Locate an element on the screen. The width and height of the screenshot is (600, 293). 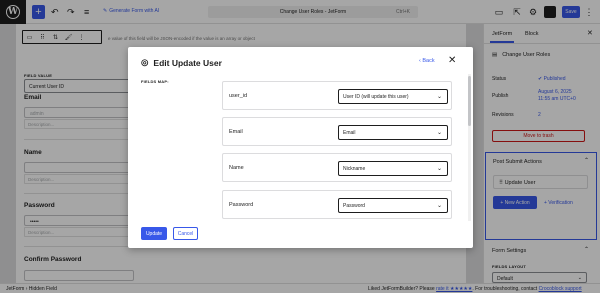
map-select-password: Password ⌄ is located at coordinates (393, 205).